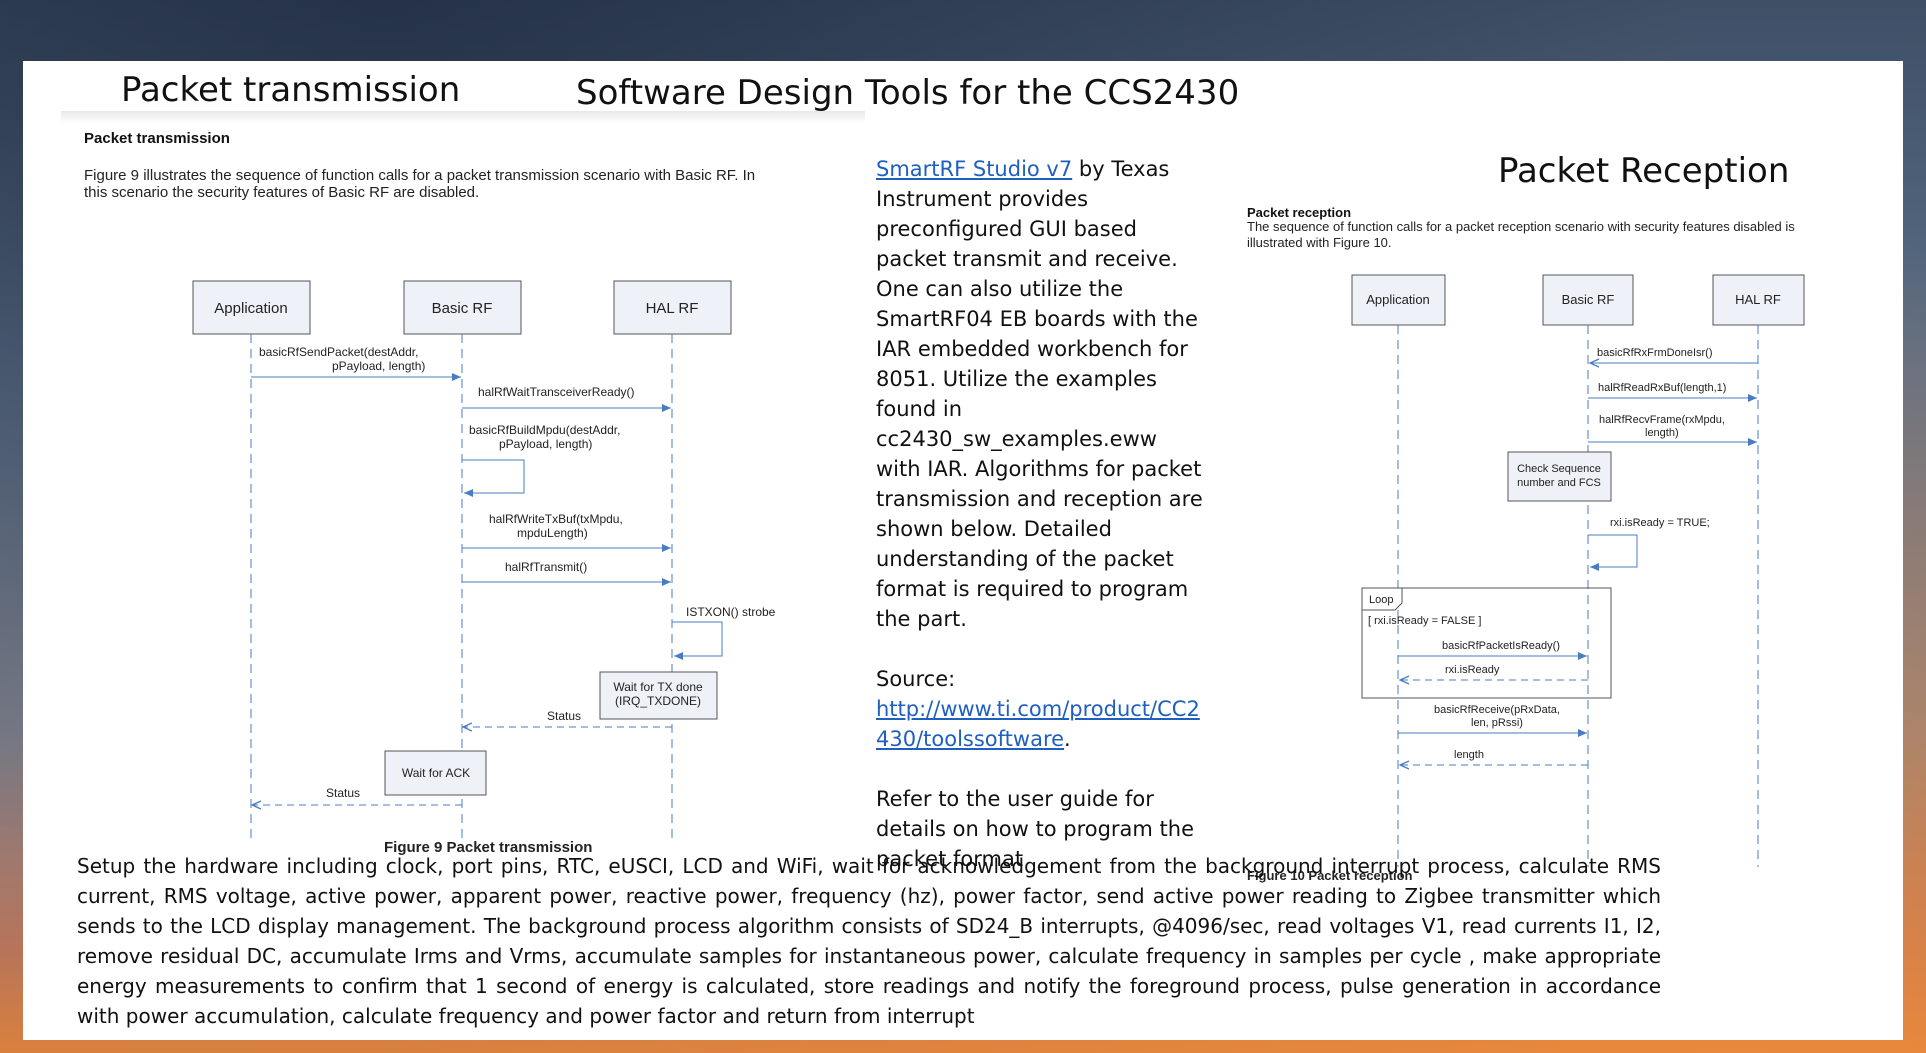 Image resolution: width=1926 pixels, height=1053 pixels. I want to click on slide-title: Software Design Tools for the CCS2430, so click(908, 93).